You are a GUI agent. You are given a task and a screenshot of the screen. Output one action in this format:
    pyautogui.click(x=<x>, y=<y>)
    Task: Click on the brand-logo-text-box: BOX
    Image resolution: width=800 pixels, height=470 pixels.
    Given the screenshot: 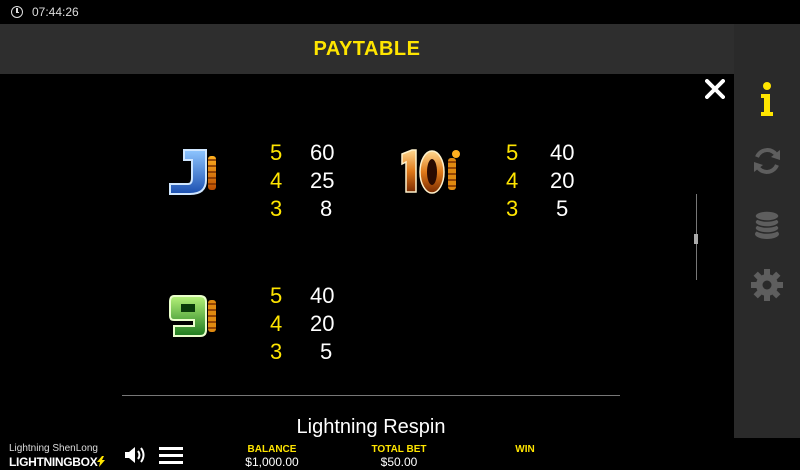 What is the action you would take?
    pyautogui.click(x=85, y=462)
    